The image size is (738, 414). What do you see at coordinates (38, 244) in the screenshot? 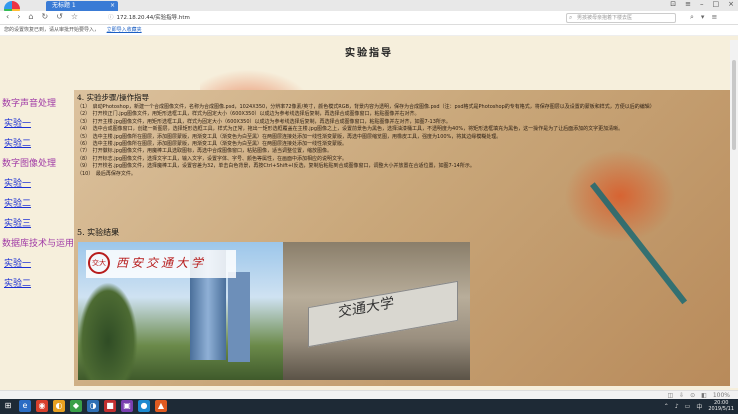
I see `sidebar-category-database: 数据库技术与运用` at bounding box center [38, 244].